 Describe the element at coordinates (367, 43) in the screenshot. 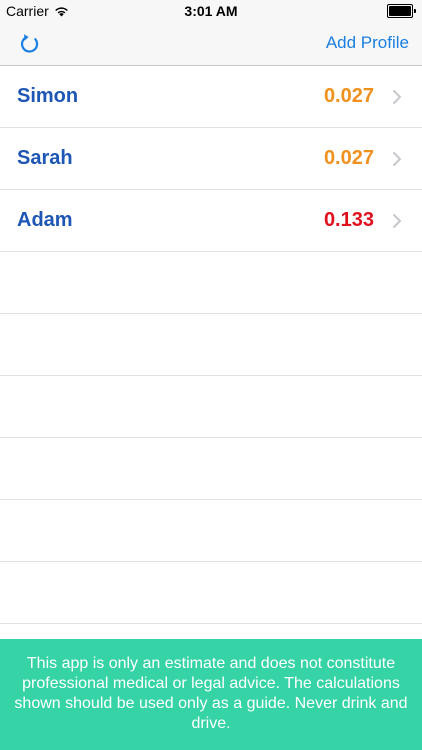

I see `add-profile-button: Add Profile` at that location.